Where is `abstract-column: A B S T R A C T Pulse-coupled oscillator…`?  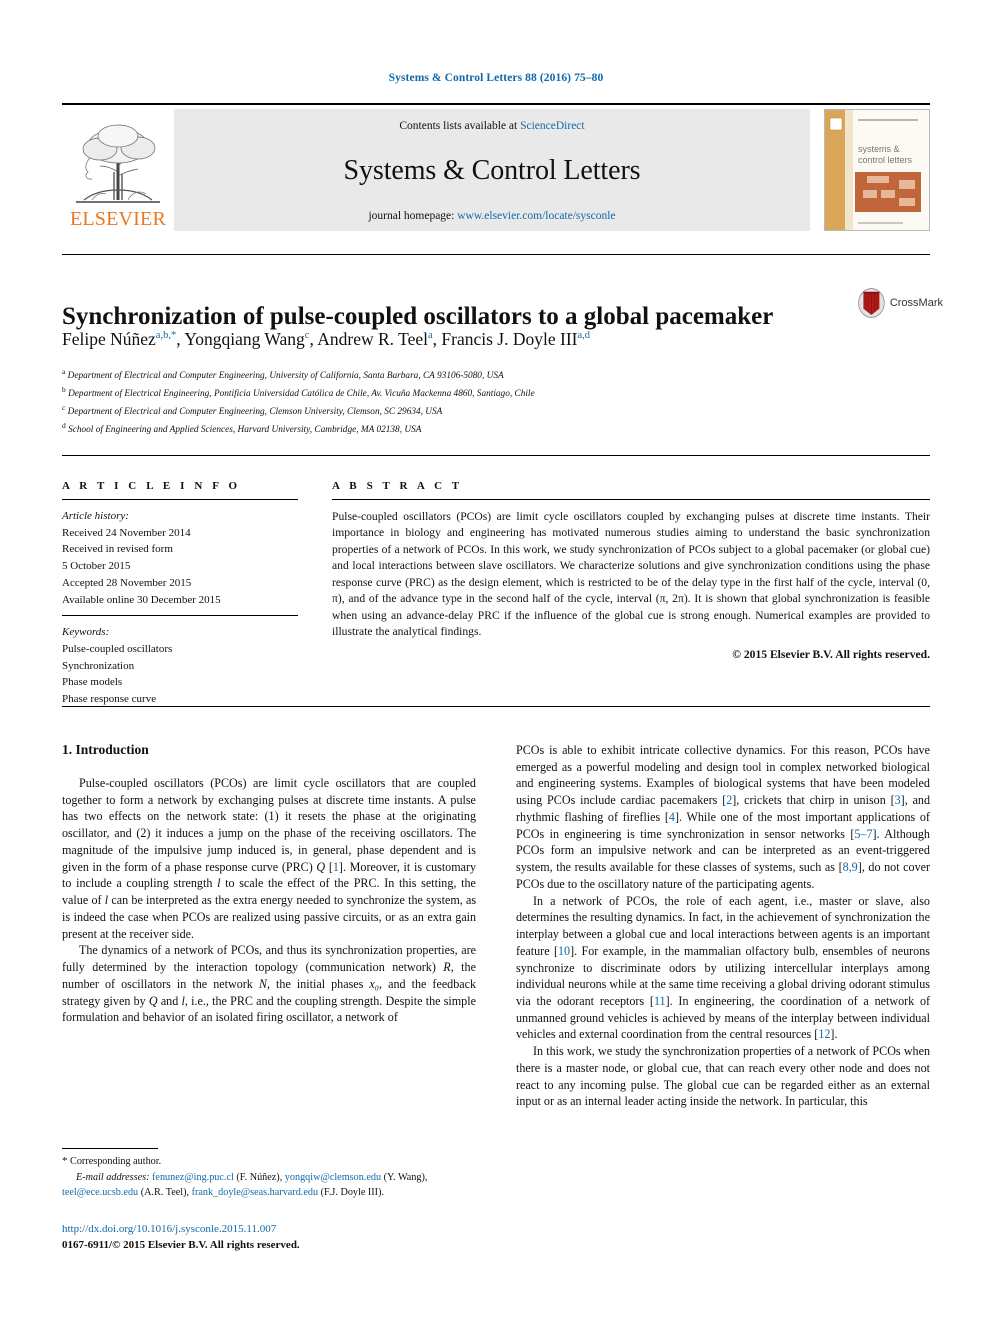 abstract-column: A B S T R A C T Pulse-coupled oscillator… is located at coordinates (631, 570).